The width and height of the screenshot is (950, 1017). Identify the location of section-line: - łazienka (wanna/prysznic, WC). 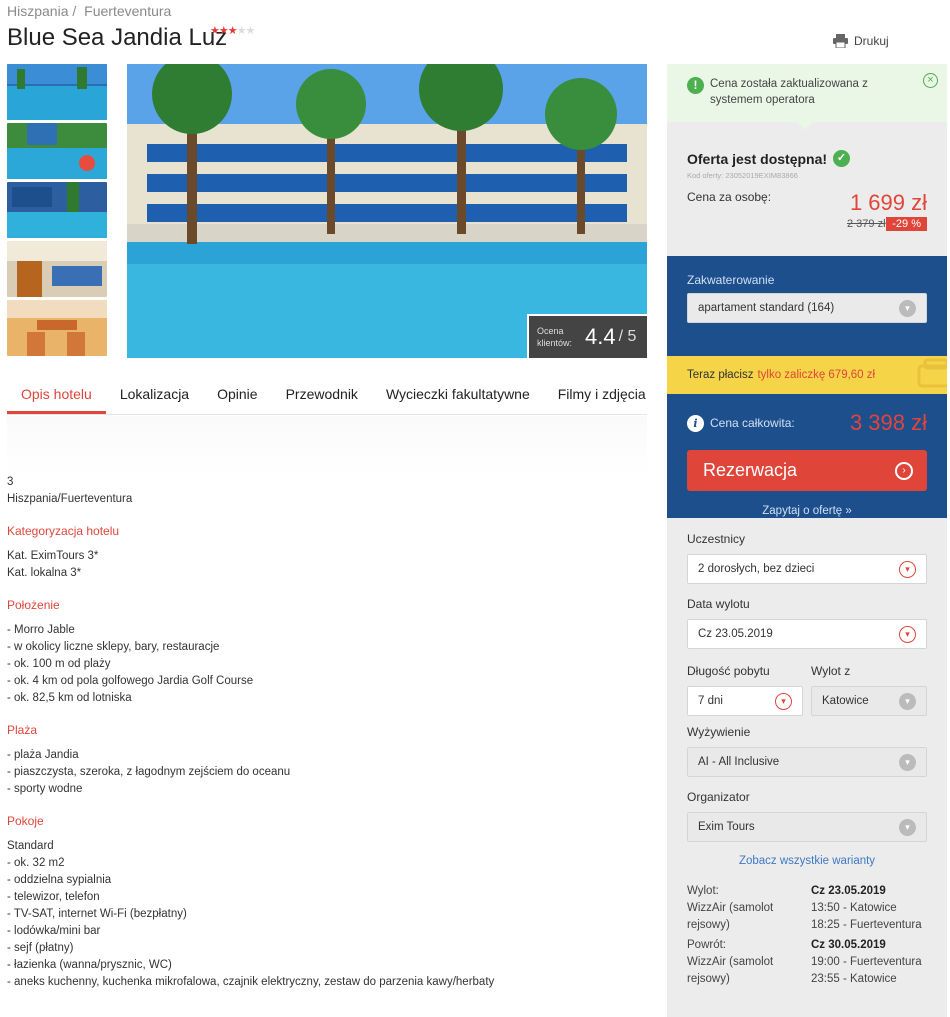
(89, 965).